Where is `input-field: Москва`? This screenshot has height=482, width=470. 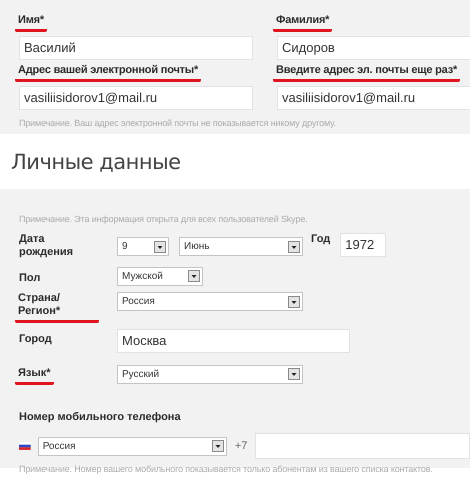 input-field: Москва is located at coordinates (233, 341).